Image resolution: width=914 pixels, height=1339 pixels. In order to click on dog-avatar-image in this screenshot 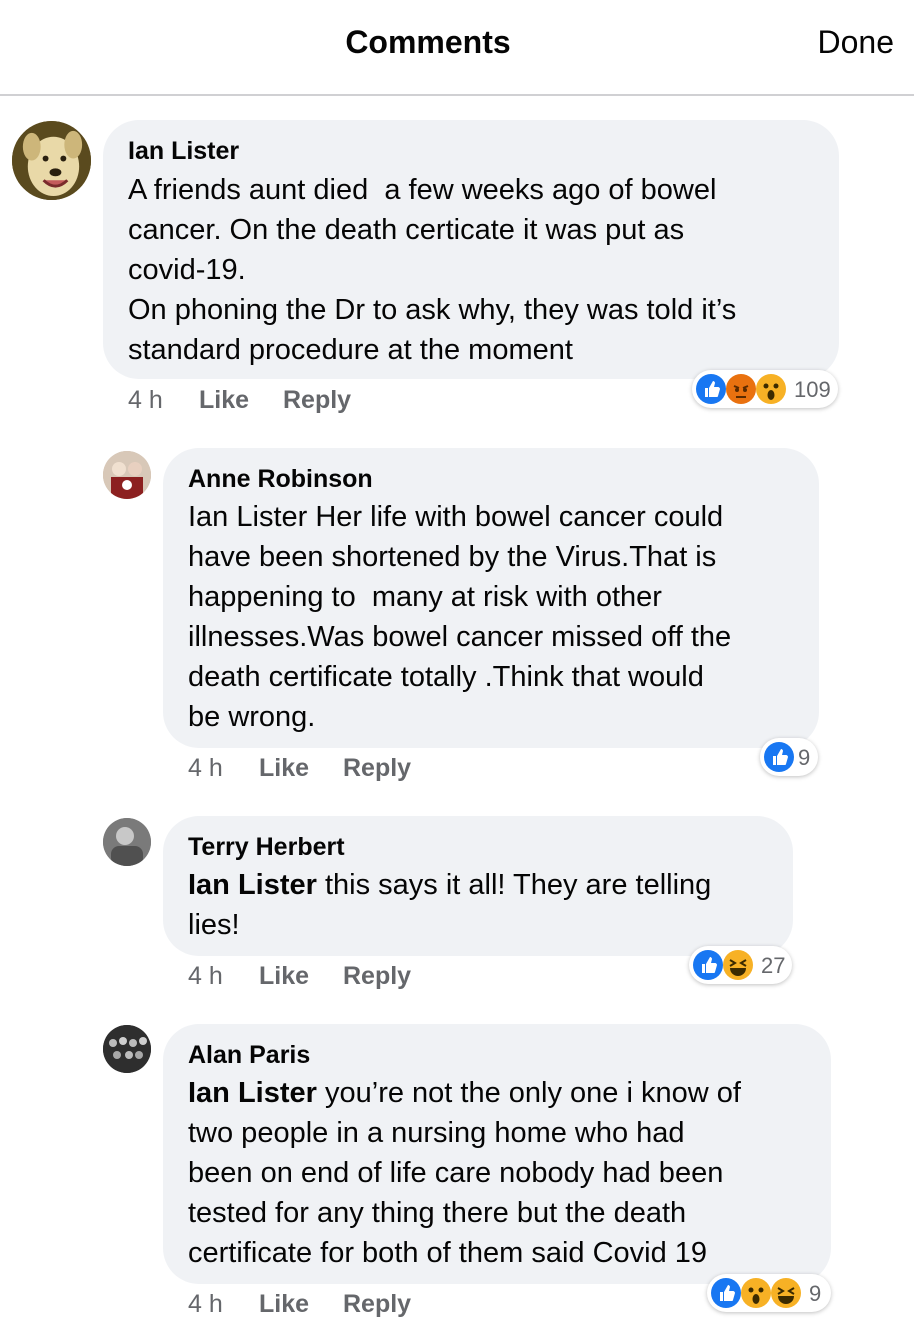, I will do `click(51, 160)`.